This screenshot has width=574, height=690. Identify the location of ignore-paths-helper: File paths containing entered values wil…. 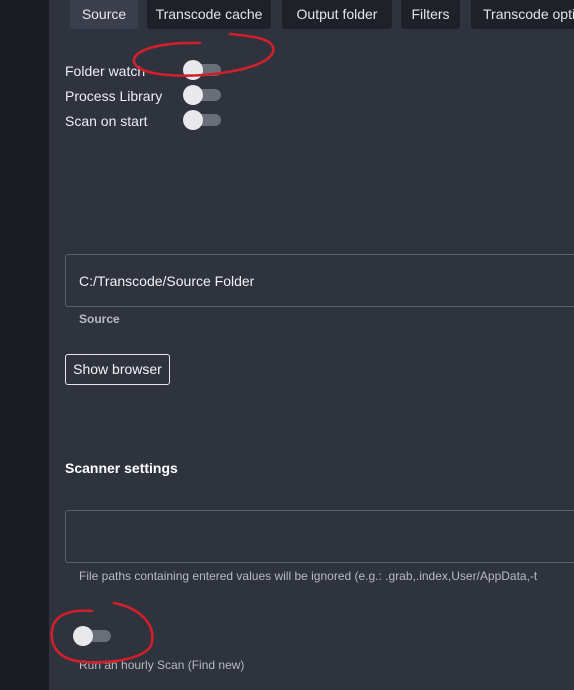
(308, 576).